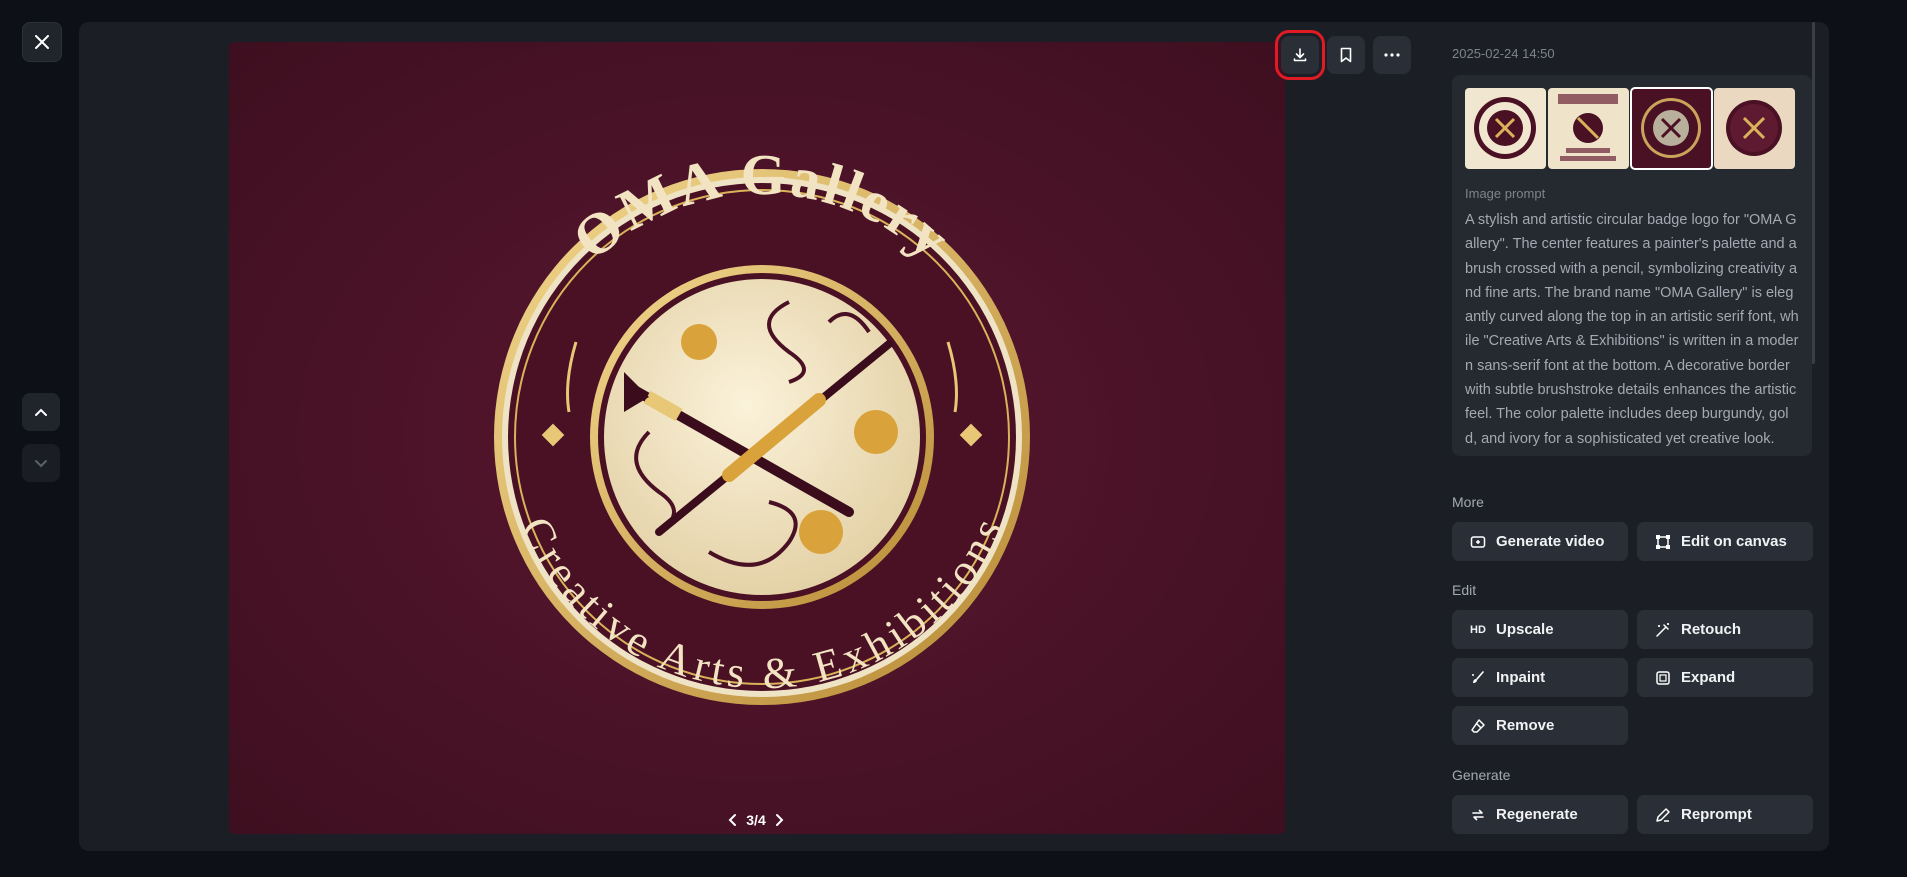 The image size is (1907, 877). Describe the element at coordinates (1464, 590) in the screenshot. I see `section-edit-label: Edit` at that location.